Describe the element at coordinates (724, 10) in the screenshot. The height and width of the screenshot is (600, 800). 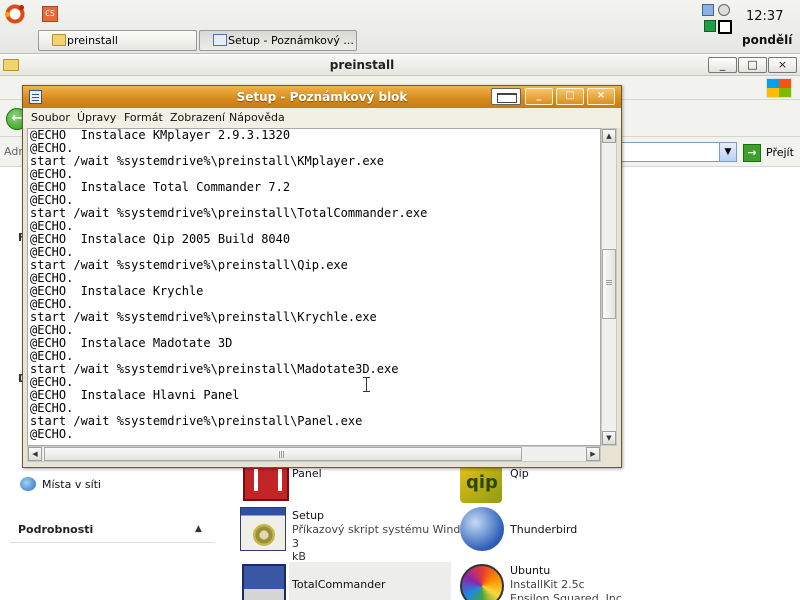
I see `volume-icon` at that location.